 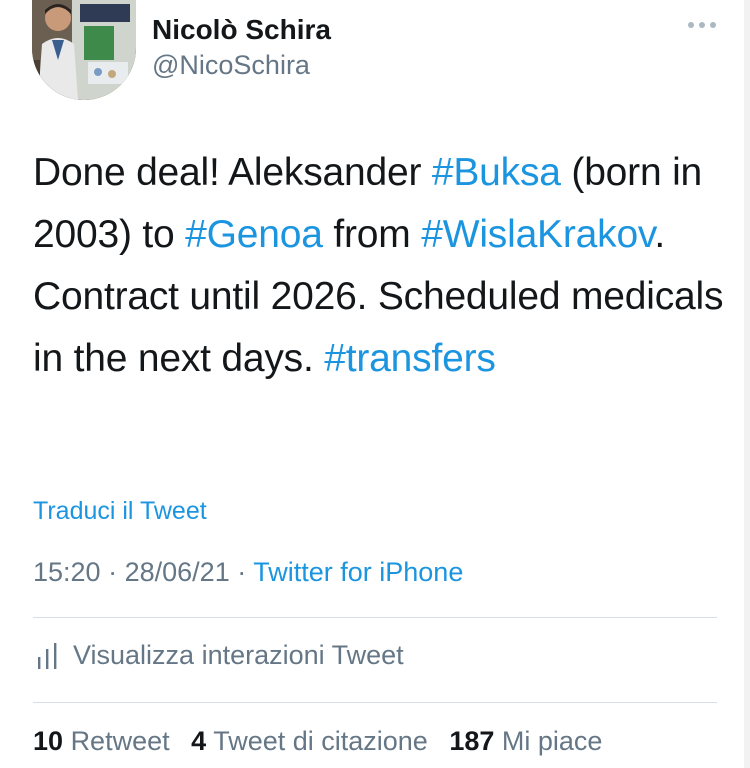 I want to click on likes-count: 187, so click(x=472, y=741).